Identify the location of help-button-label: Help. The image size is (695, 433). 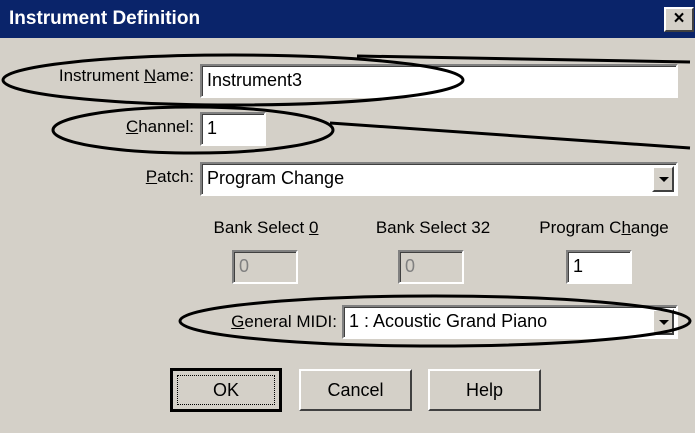
(484, 390).